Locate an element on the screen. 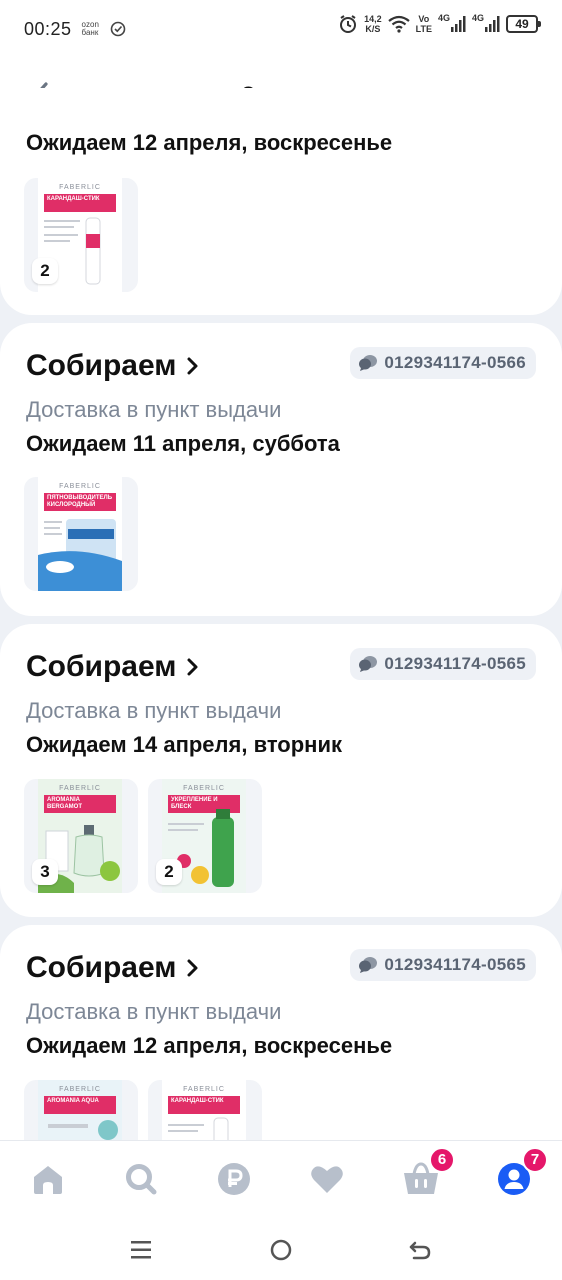 This screenshot has width=562, height=1280. nav-basket: 6 is located at coordinates (428, 1173).